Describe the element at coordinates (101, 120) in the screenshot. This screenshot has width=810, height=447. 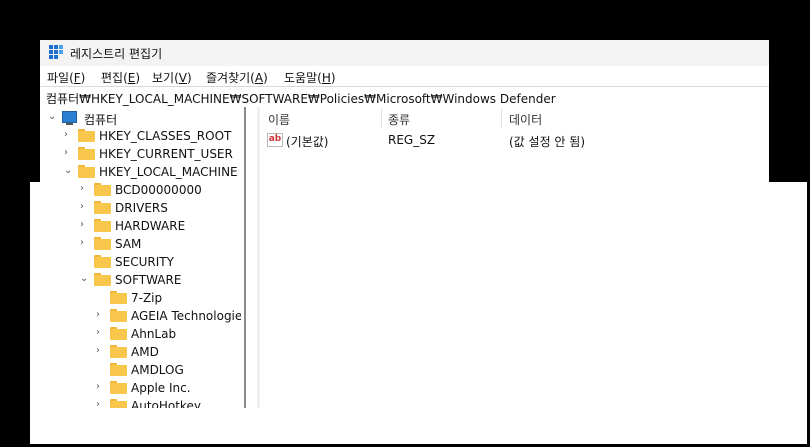
I see `tree-node-label: 컴퓨터` at that location.